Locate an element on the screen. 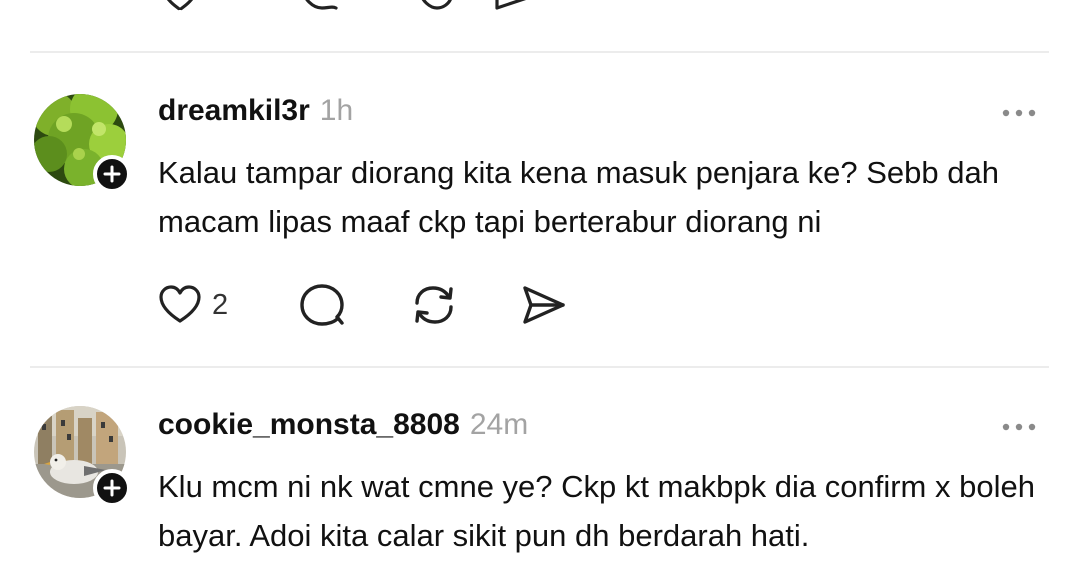 The height and width of the screenshot is (570, 1079). username: cookie_monsta_8808 is located at coordinates (309, 424).